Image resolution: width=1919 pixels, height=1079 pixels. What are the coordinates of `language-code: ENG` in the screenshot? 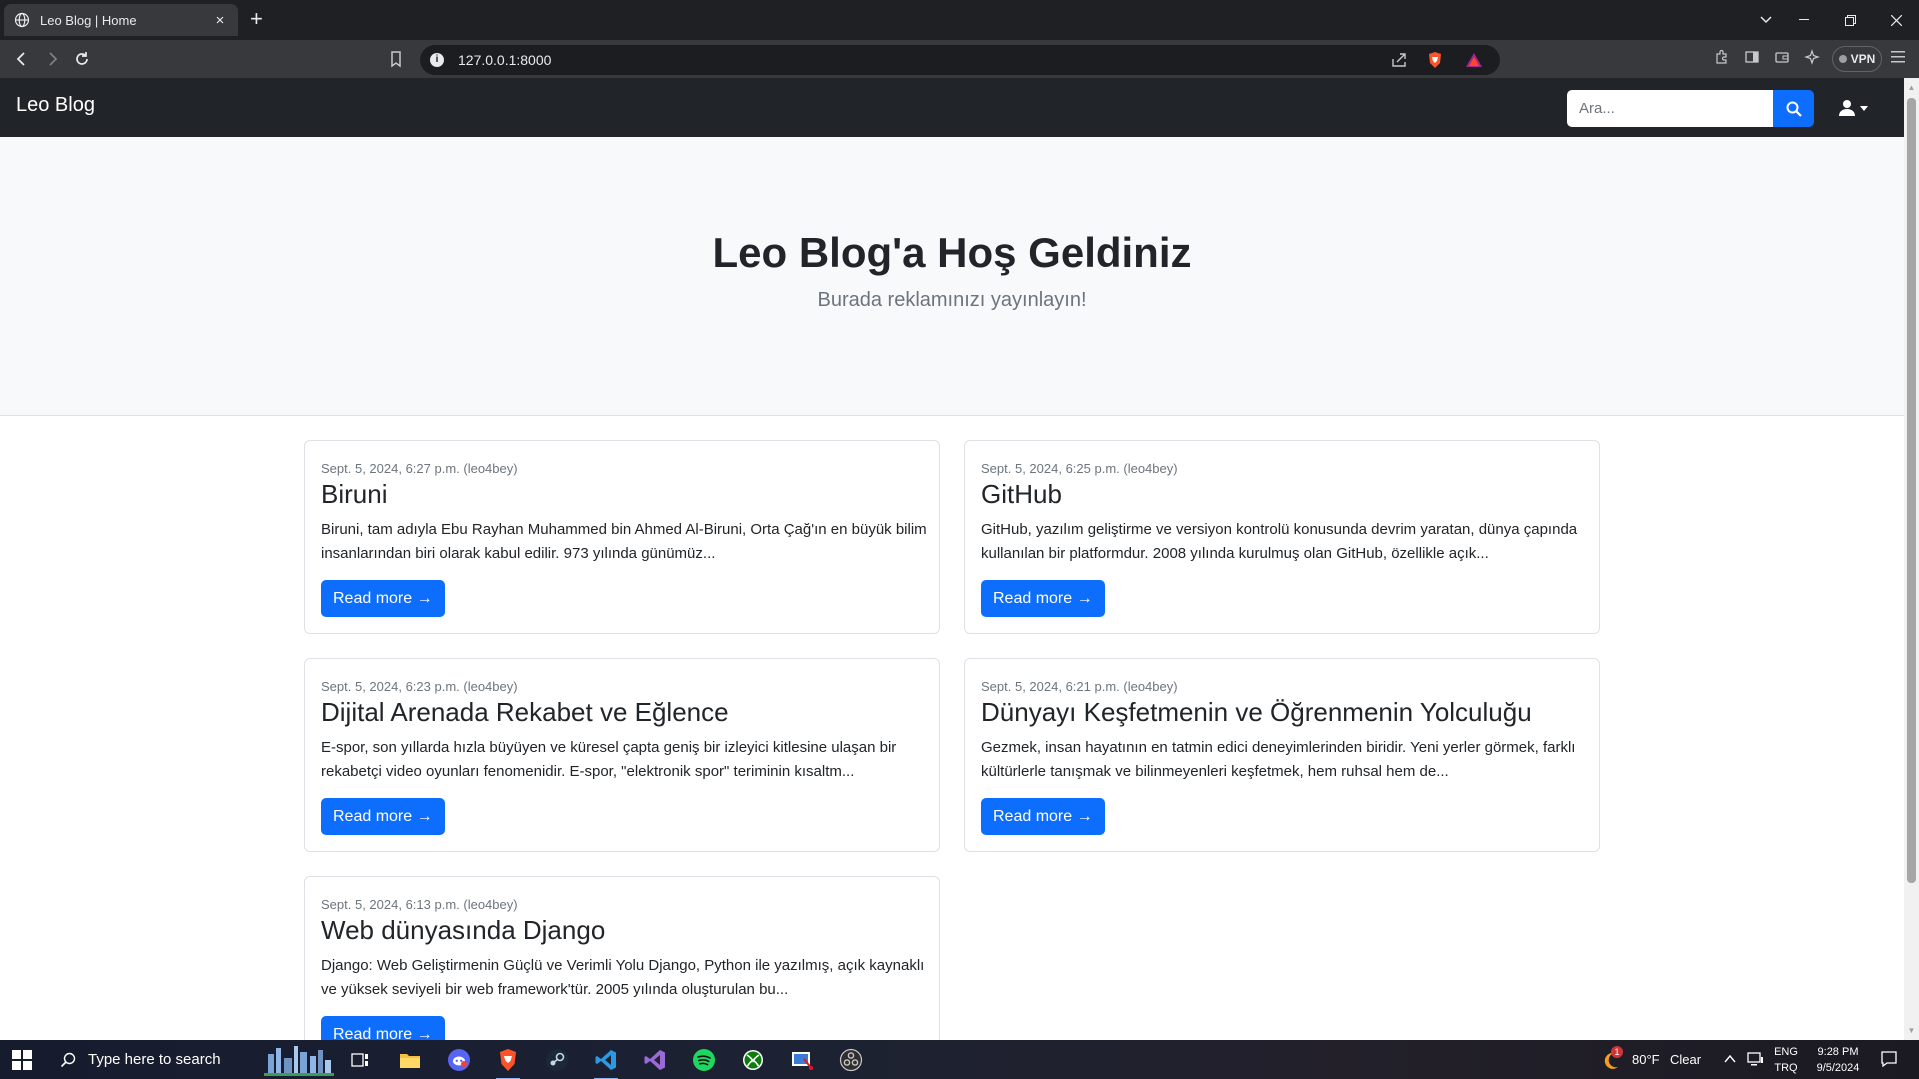 It's located at (1786, 1052).